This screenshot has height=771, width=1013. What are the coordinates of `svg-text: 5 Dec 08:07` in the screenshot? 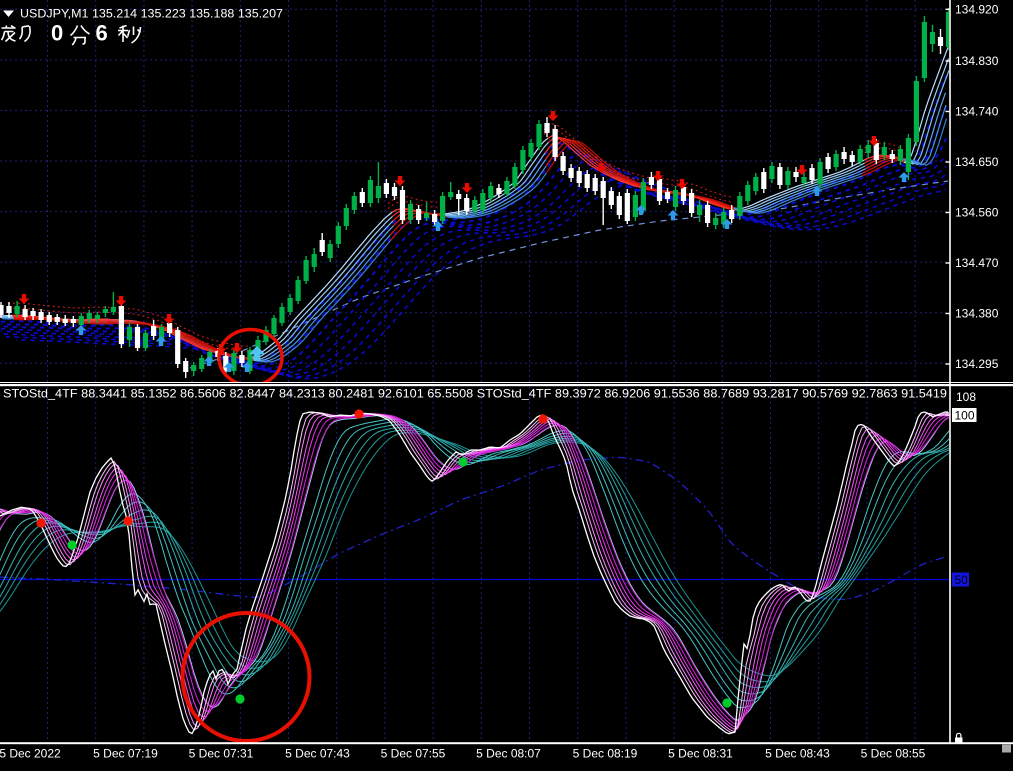 It's located at (508, 754).